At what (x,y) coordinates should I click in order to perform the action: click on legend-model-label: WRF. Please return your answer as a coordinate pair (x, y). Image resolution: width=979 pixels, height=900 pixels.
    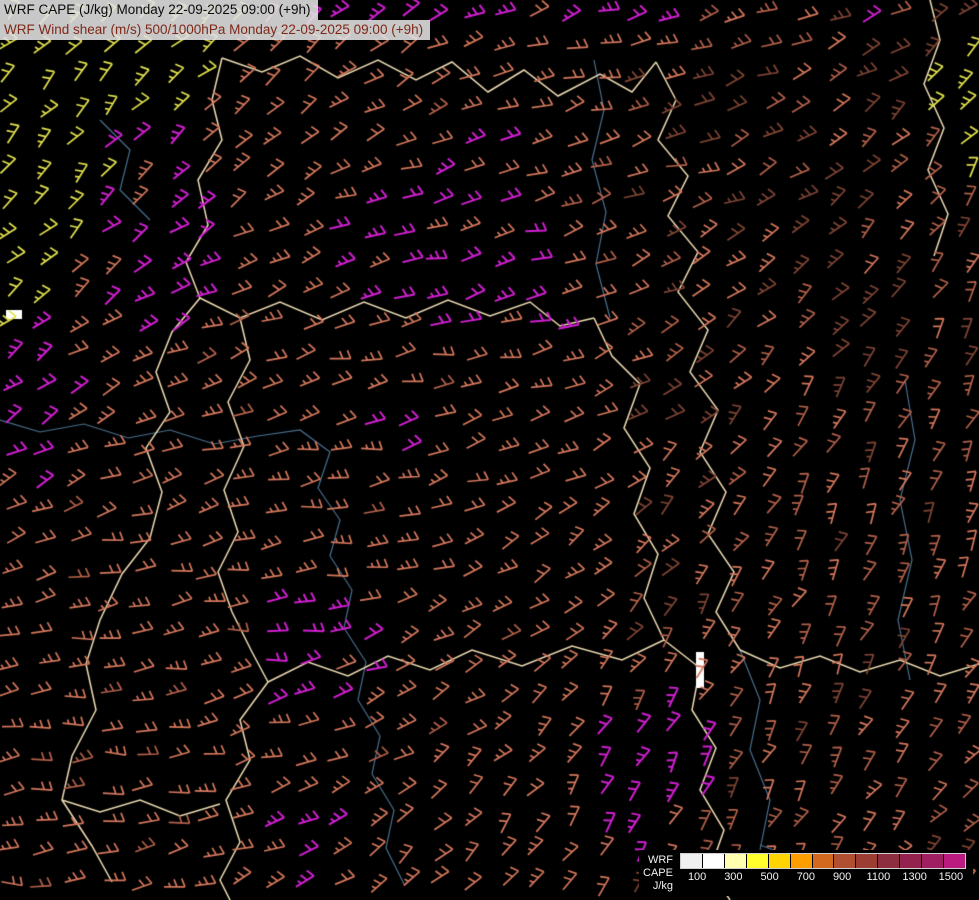
    Looking at the image, I should click on (660, 860).